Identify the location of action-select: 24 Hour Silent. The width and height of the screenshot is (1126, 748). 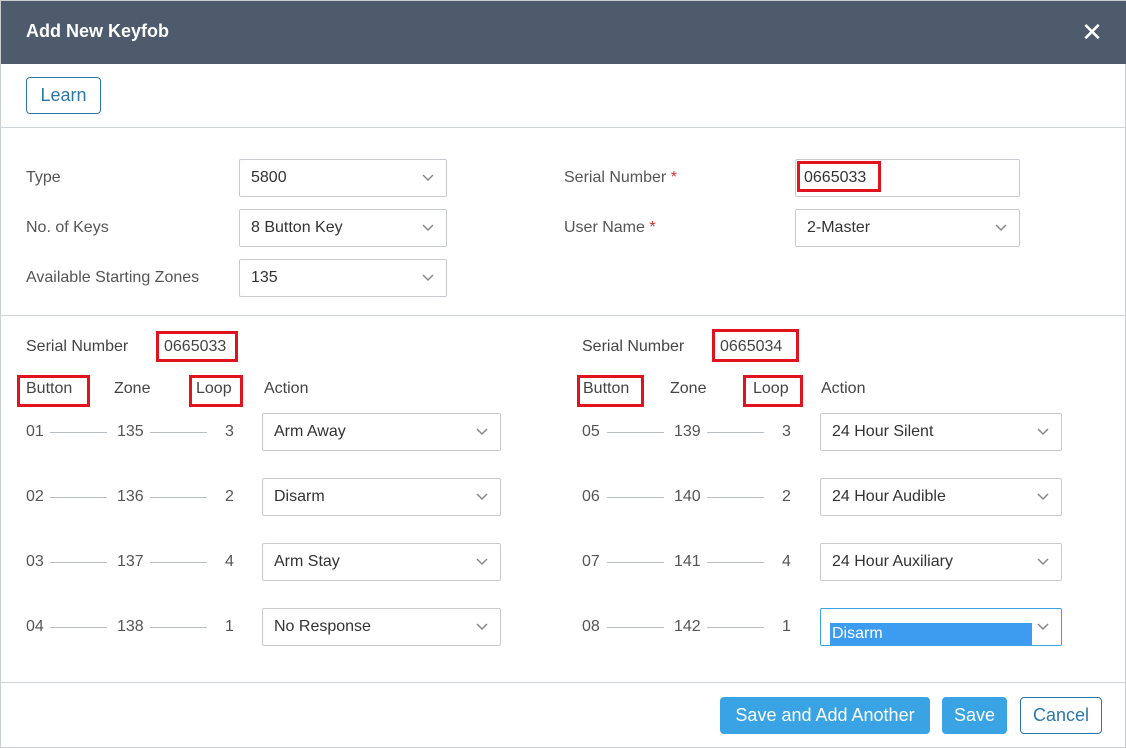
(941, 432).